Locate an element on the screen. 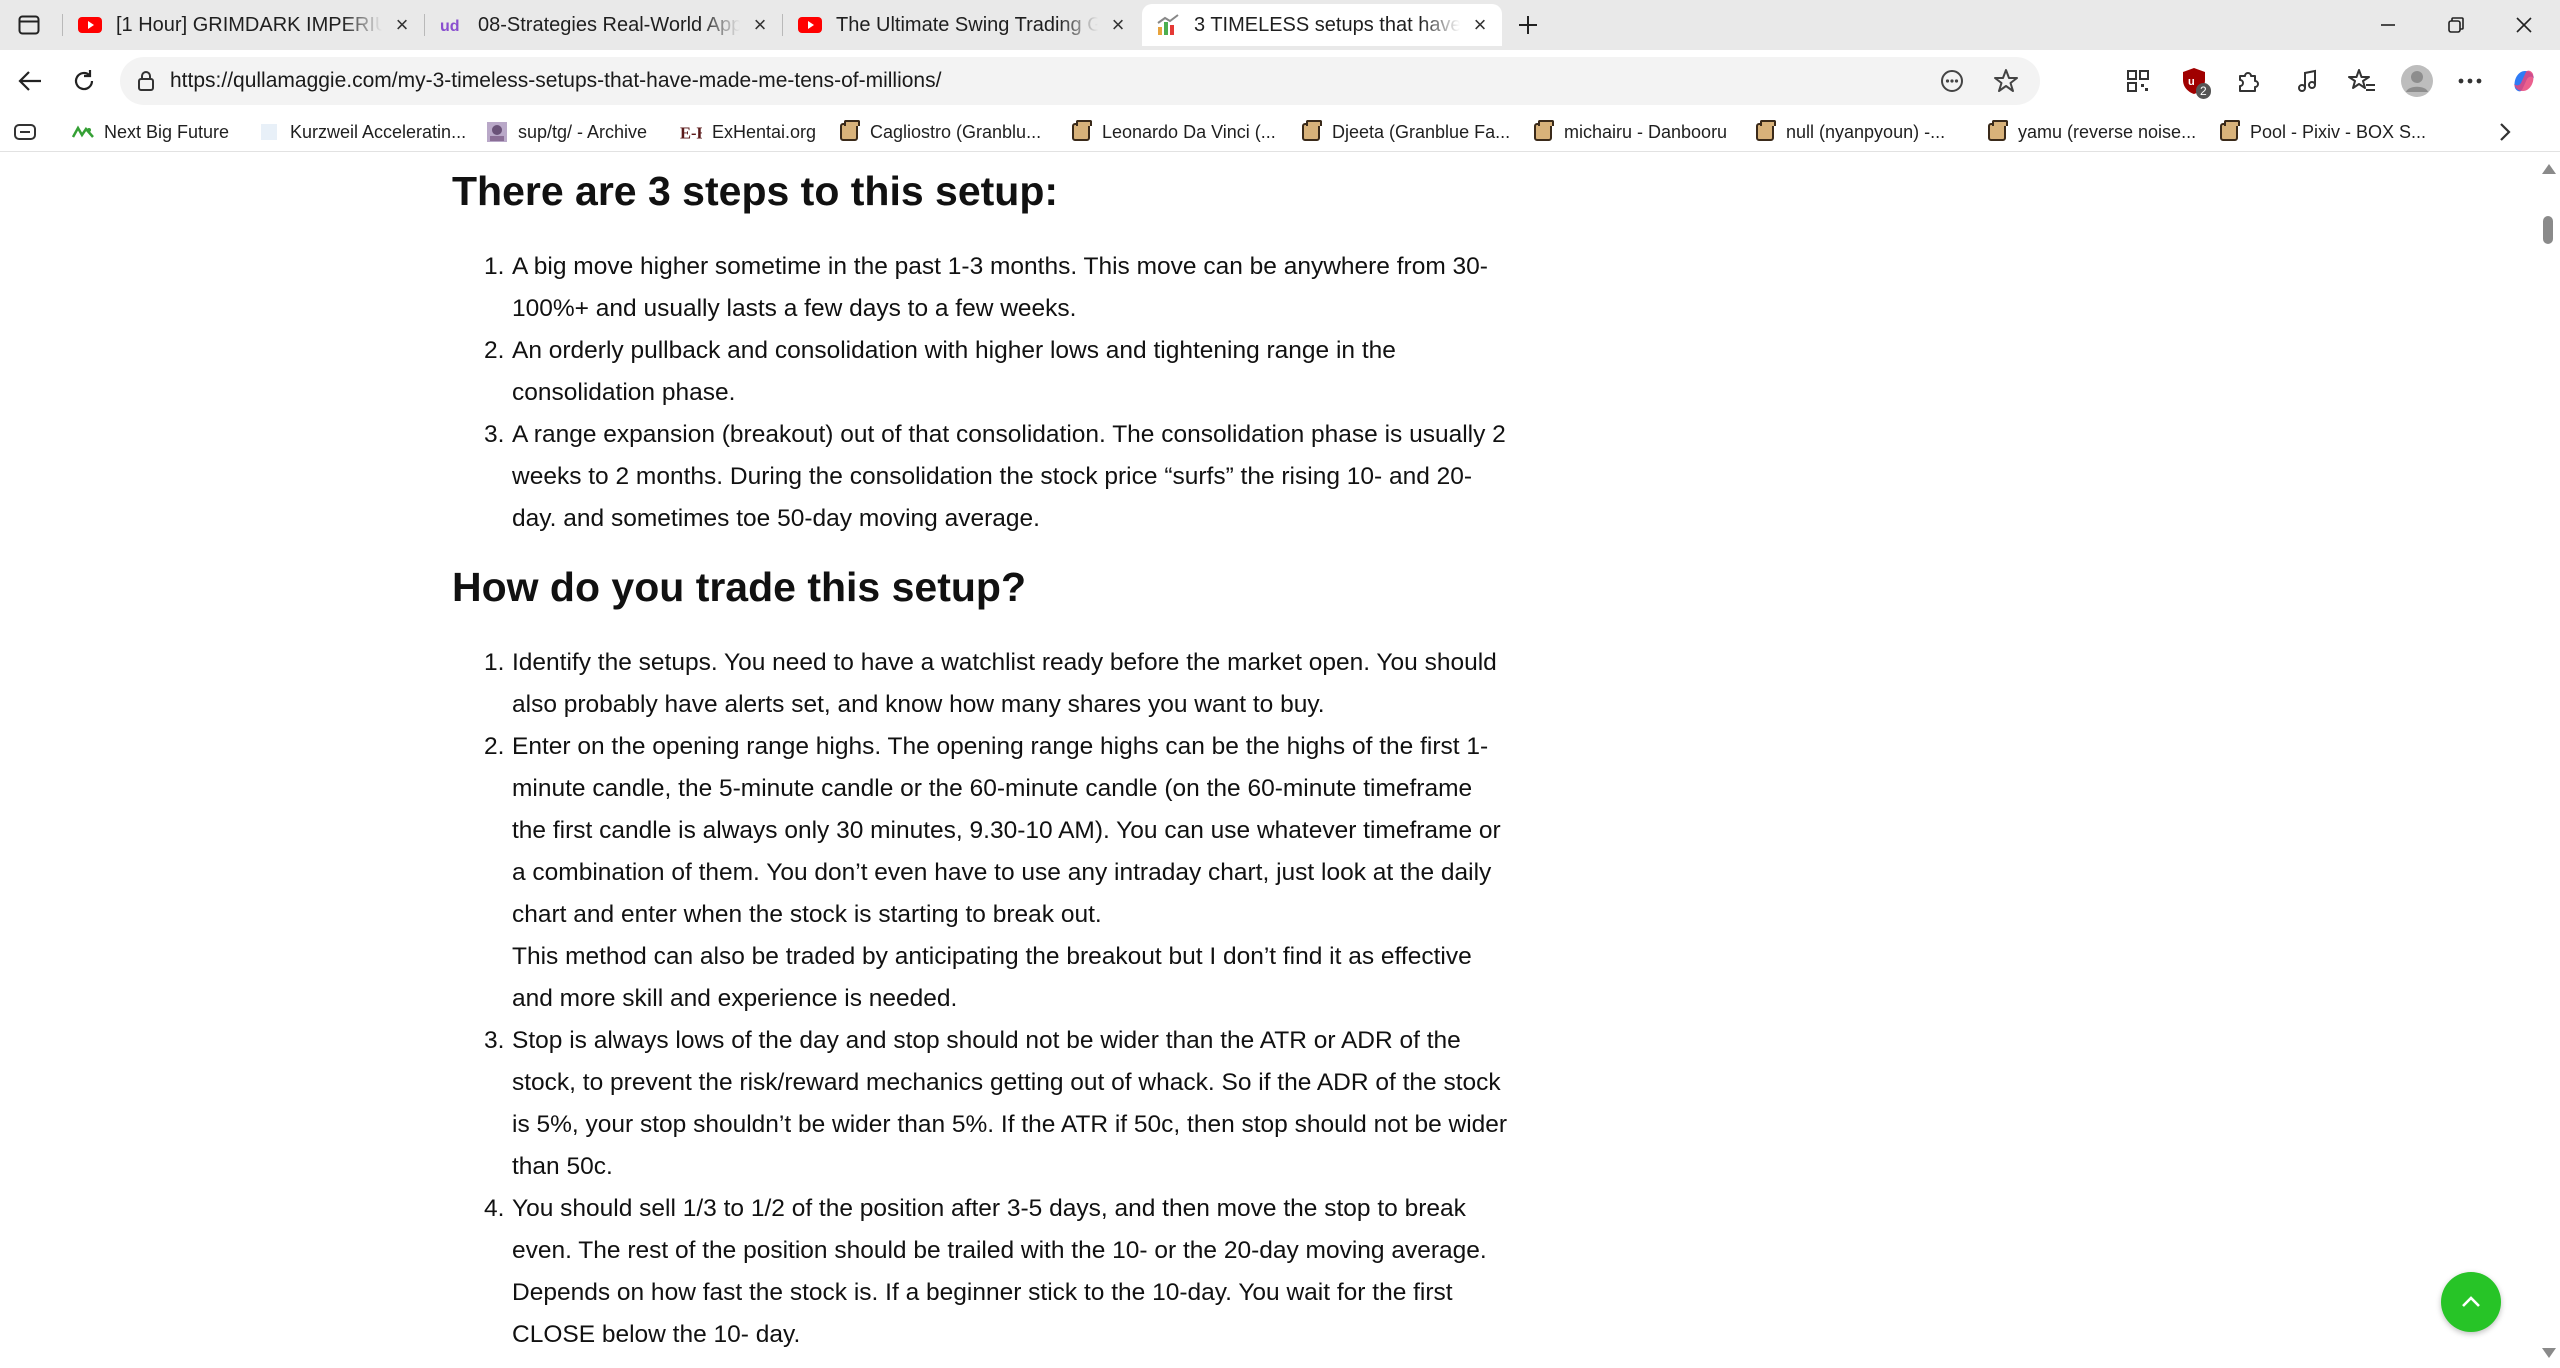 This screenshot has height=1368, width=2560. avatar-icon is located at coordinates (2417, 81).